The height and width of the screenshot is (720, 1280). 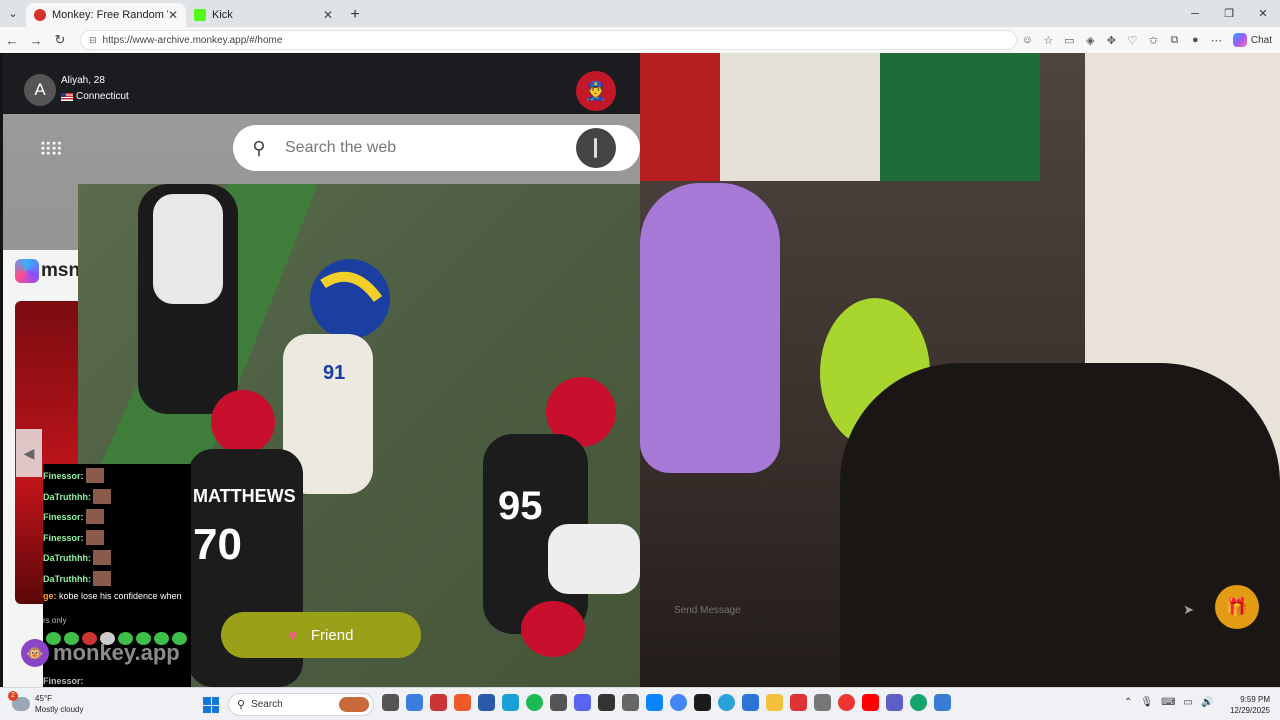 I want to click on brave-icon, so click(x=462, y=702).